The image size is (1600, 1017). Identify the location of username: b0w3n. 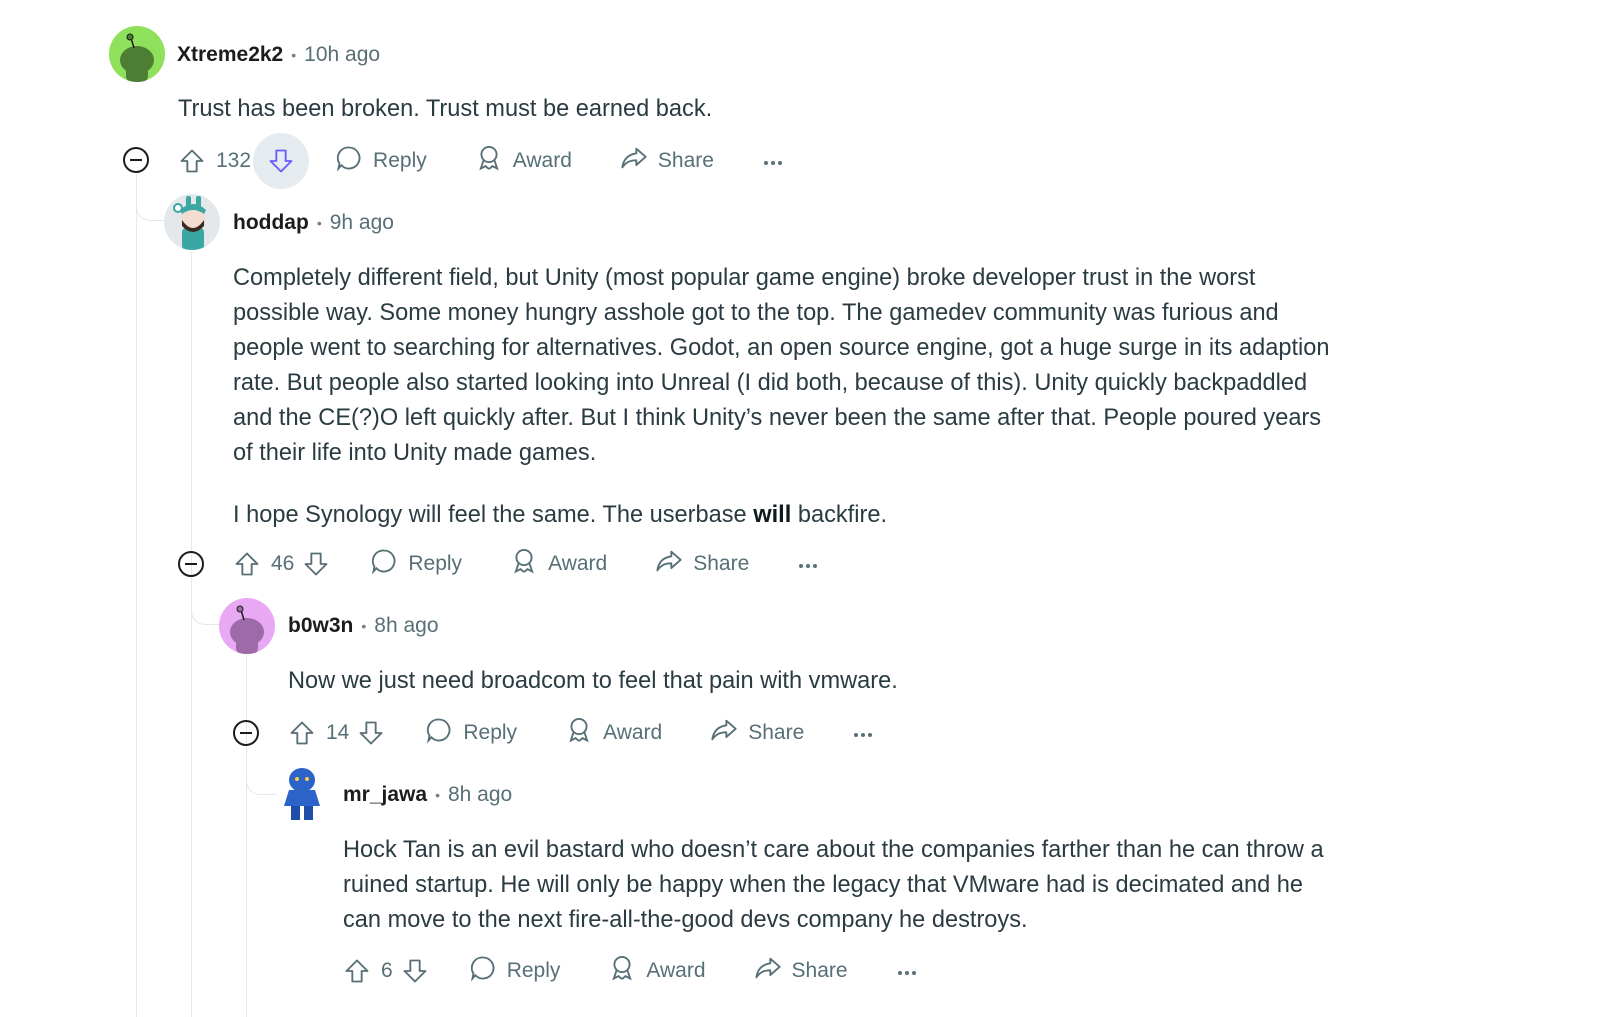
(320, 626).